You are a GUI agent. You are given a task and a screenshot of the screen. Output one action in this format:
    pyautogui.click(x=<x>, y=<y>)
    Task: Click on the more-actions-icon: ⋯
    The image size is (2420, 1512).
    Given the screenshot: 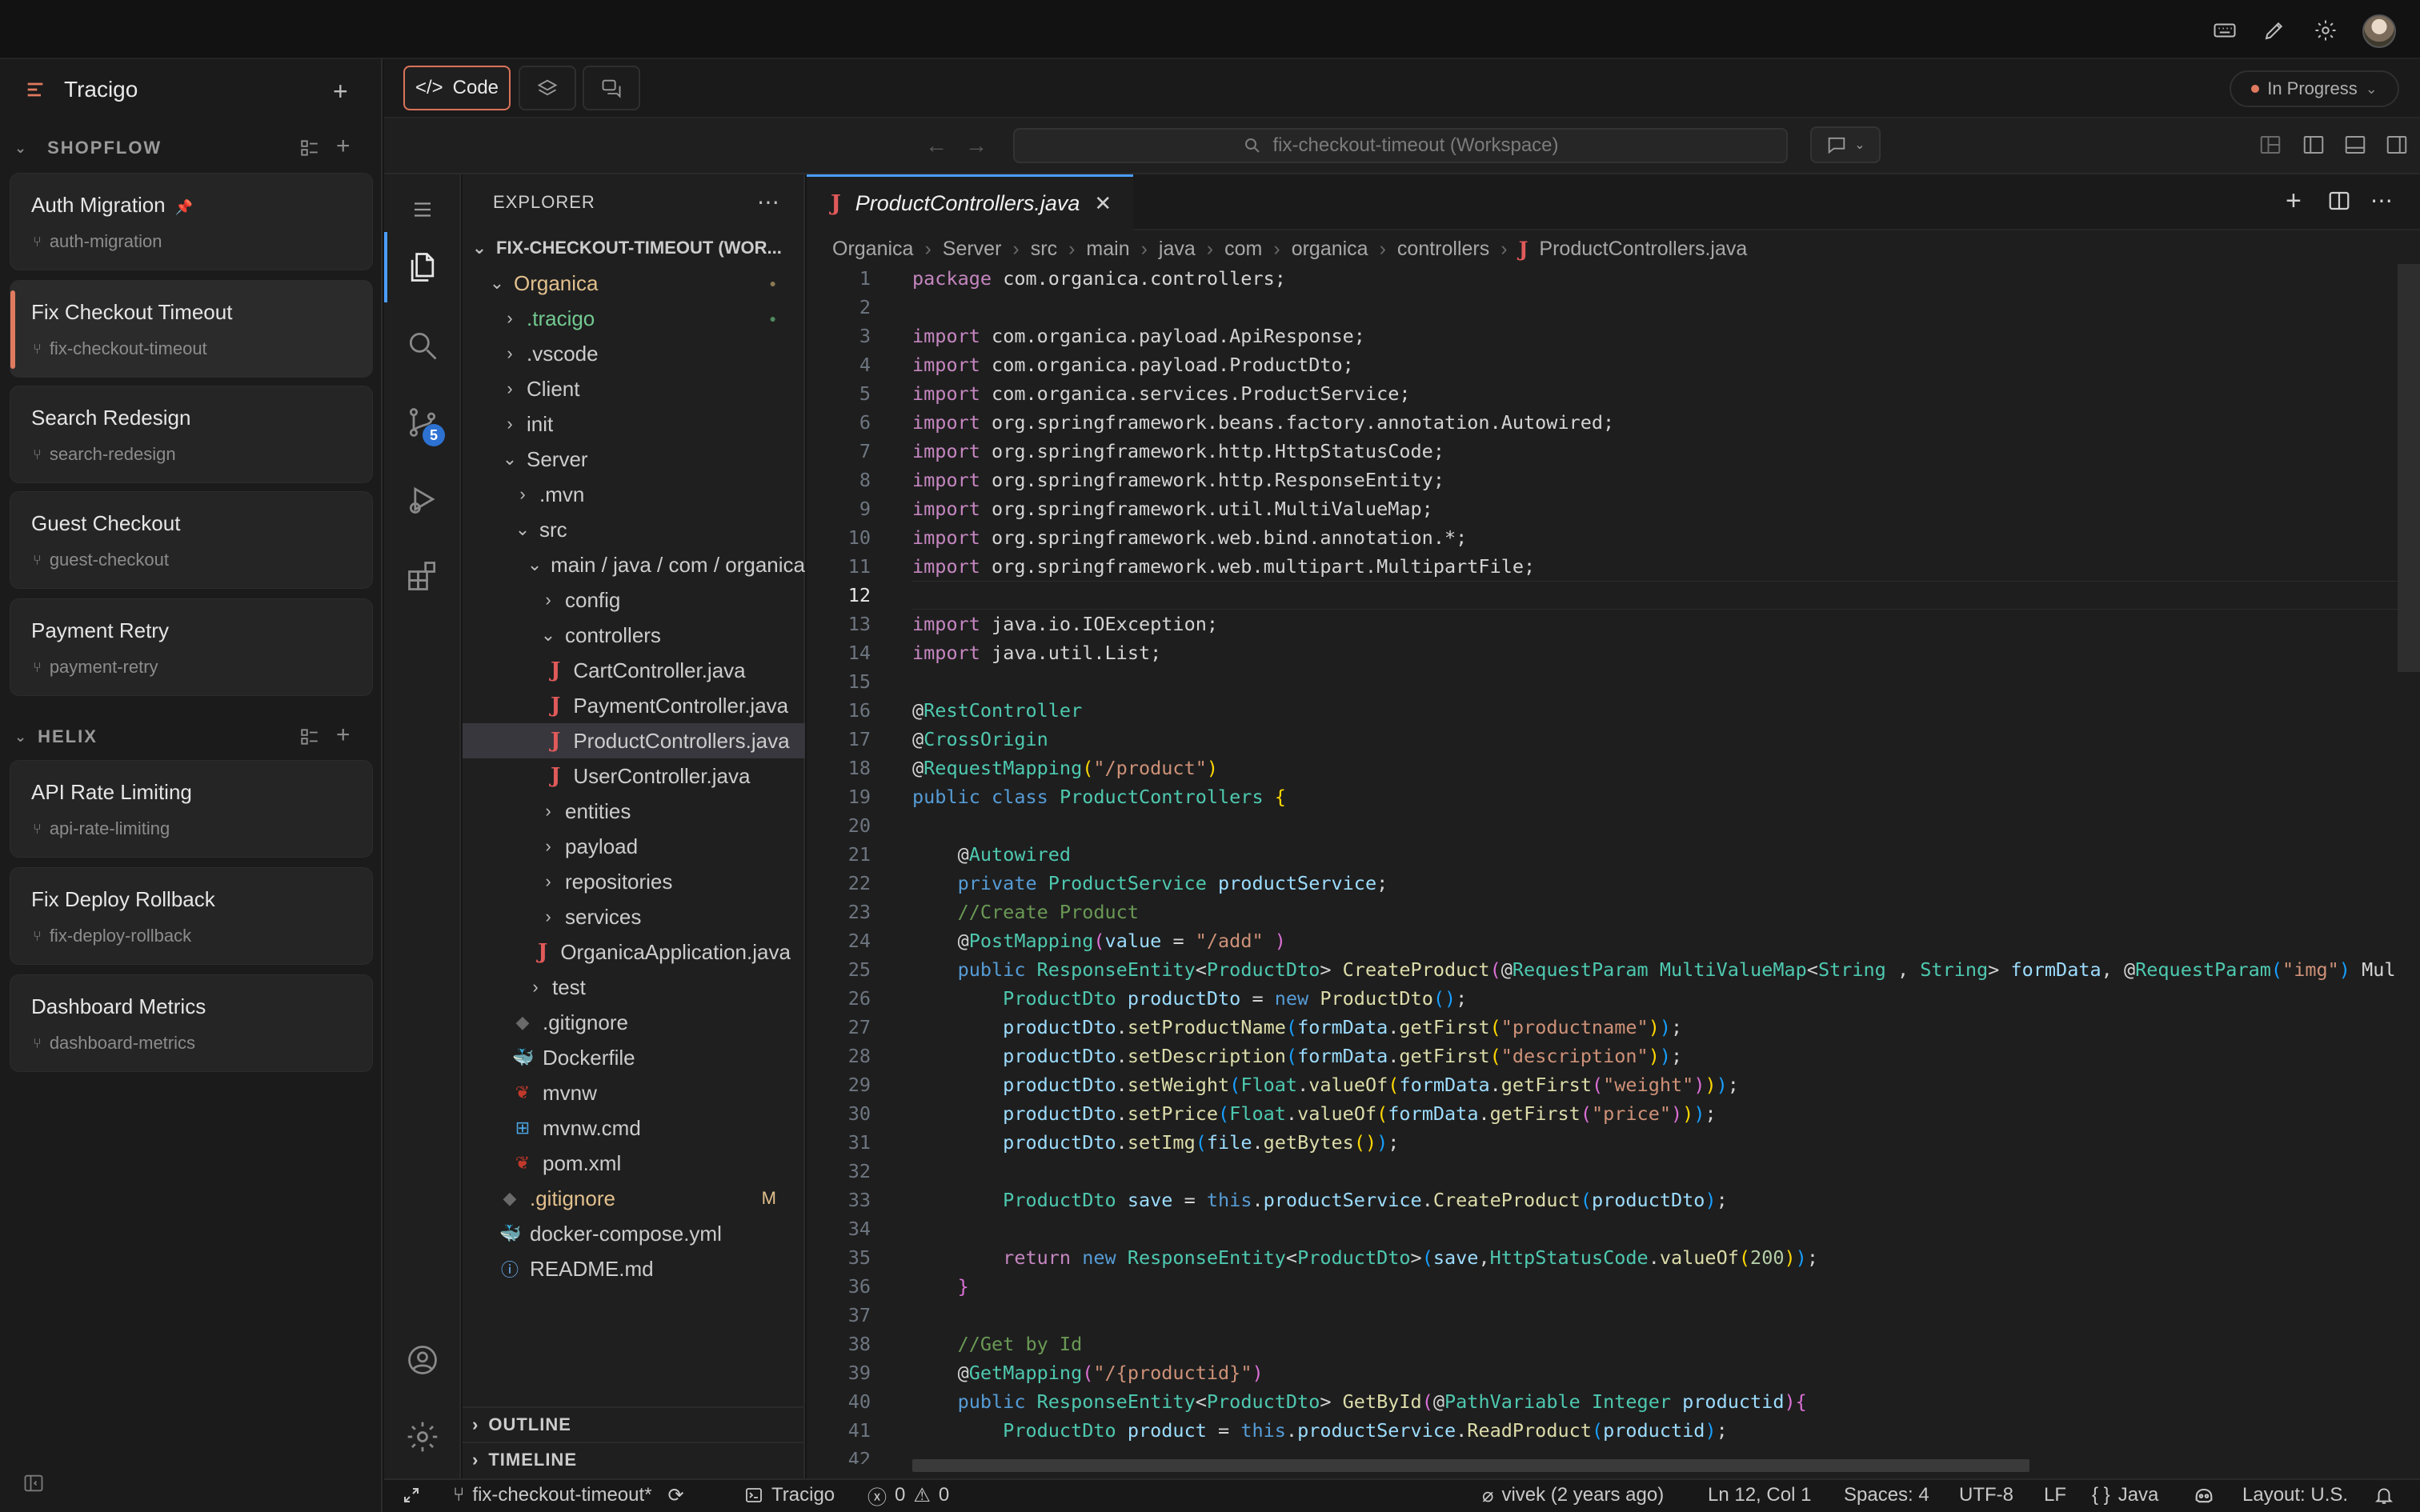 What is the action you would take?
    pyautogui.click(x=768, y=202)
    